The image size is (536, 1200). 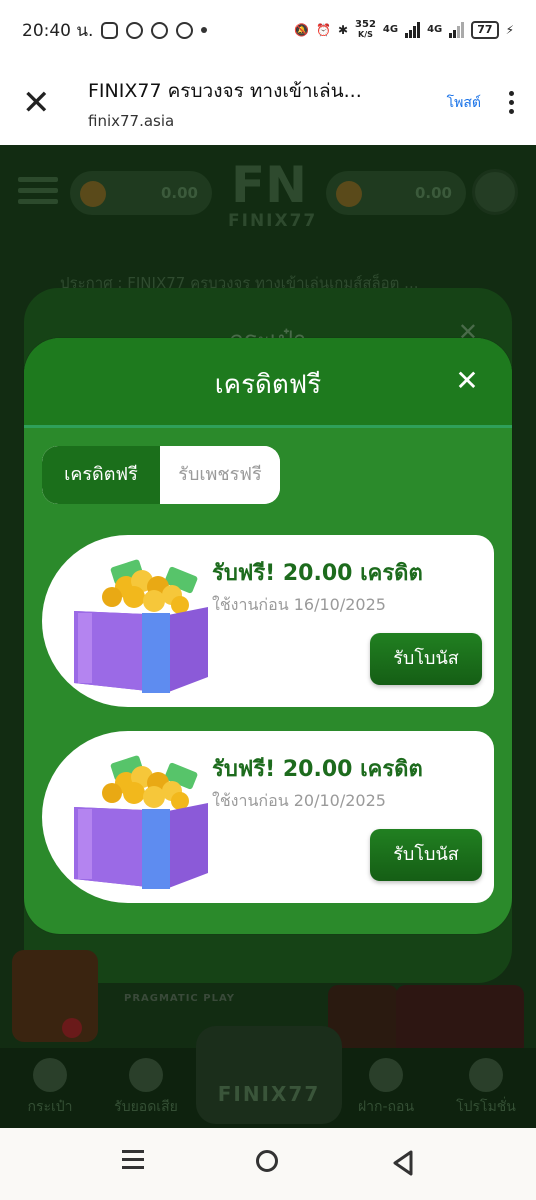 I want to click on nav-home-logo: FINIX77, so click(x=269, y=1075).